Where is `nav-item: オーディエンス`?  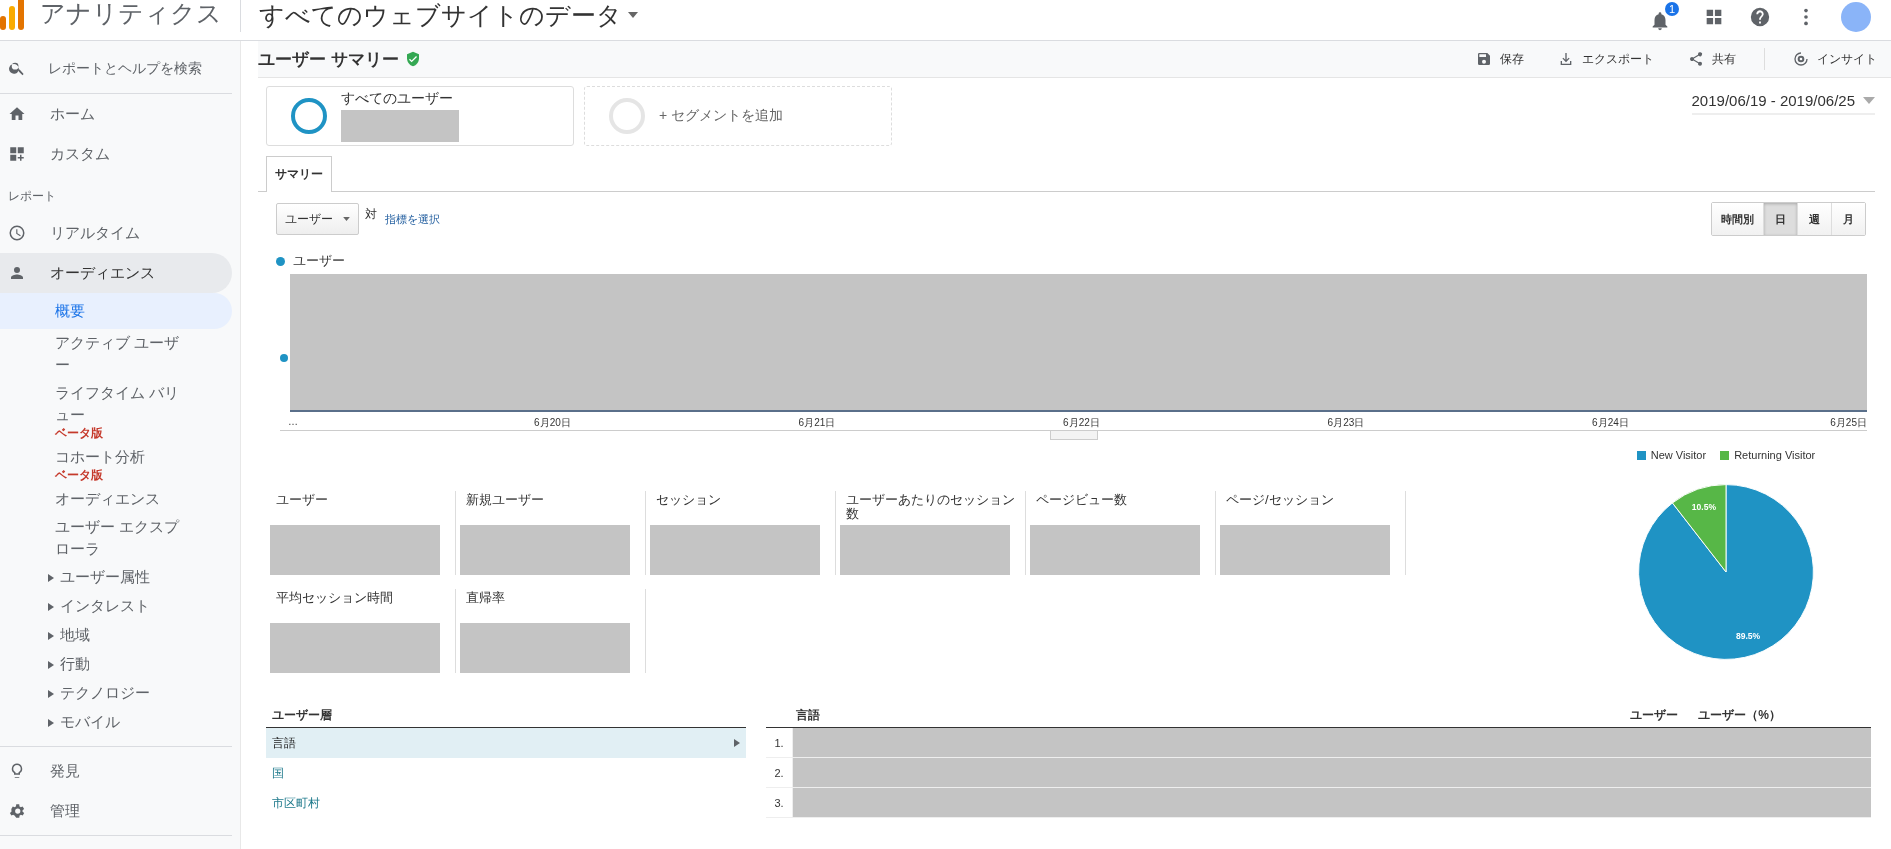 nav-item: オーディエンス is located at coordinates (116, 273).